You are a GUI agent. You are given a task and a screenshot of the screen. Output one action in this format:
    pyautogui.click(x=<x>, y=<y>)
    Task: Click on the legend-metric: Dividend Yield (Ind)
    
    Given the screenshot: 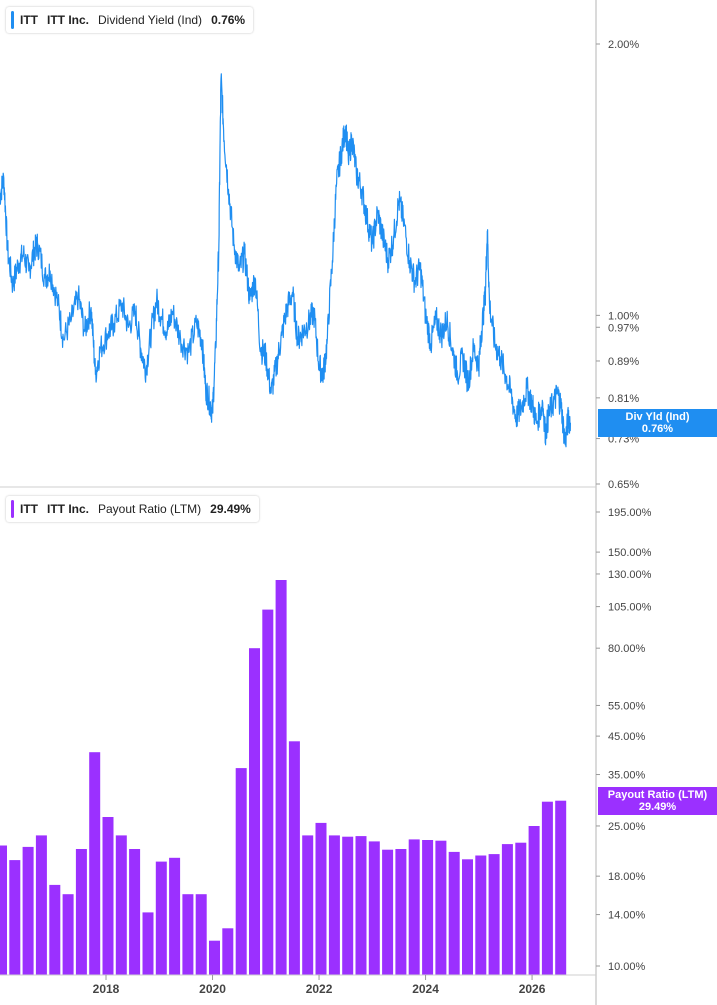 What is the action you would take?
    pyautogui.click(x=150, y=20)
    